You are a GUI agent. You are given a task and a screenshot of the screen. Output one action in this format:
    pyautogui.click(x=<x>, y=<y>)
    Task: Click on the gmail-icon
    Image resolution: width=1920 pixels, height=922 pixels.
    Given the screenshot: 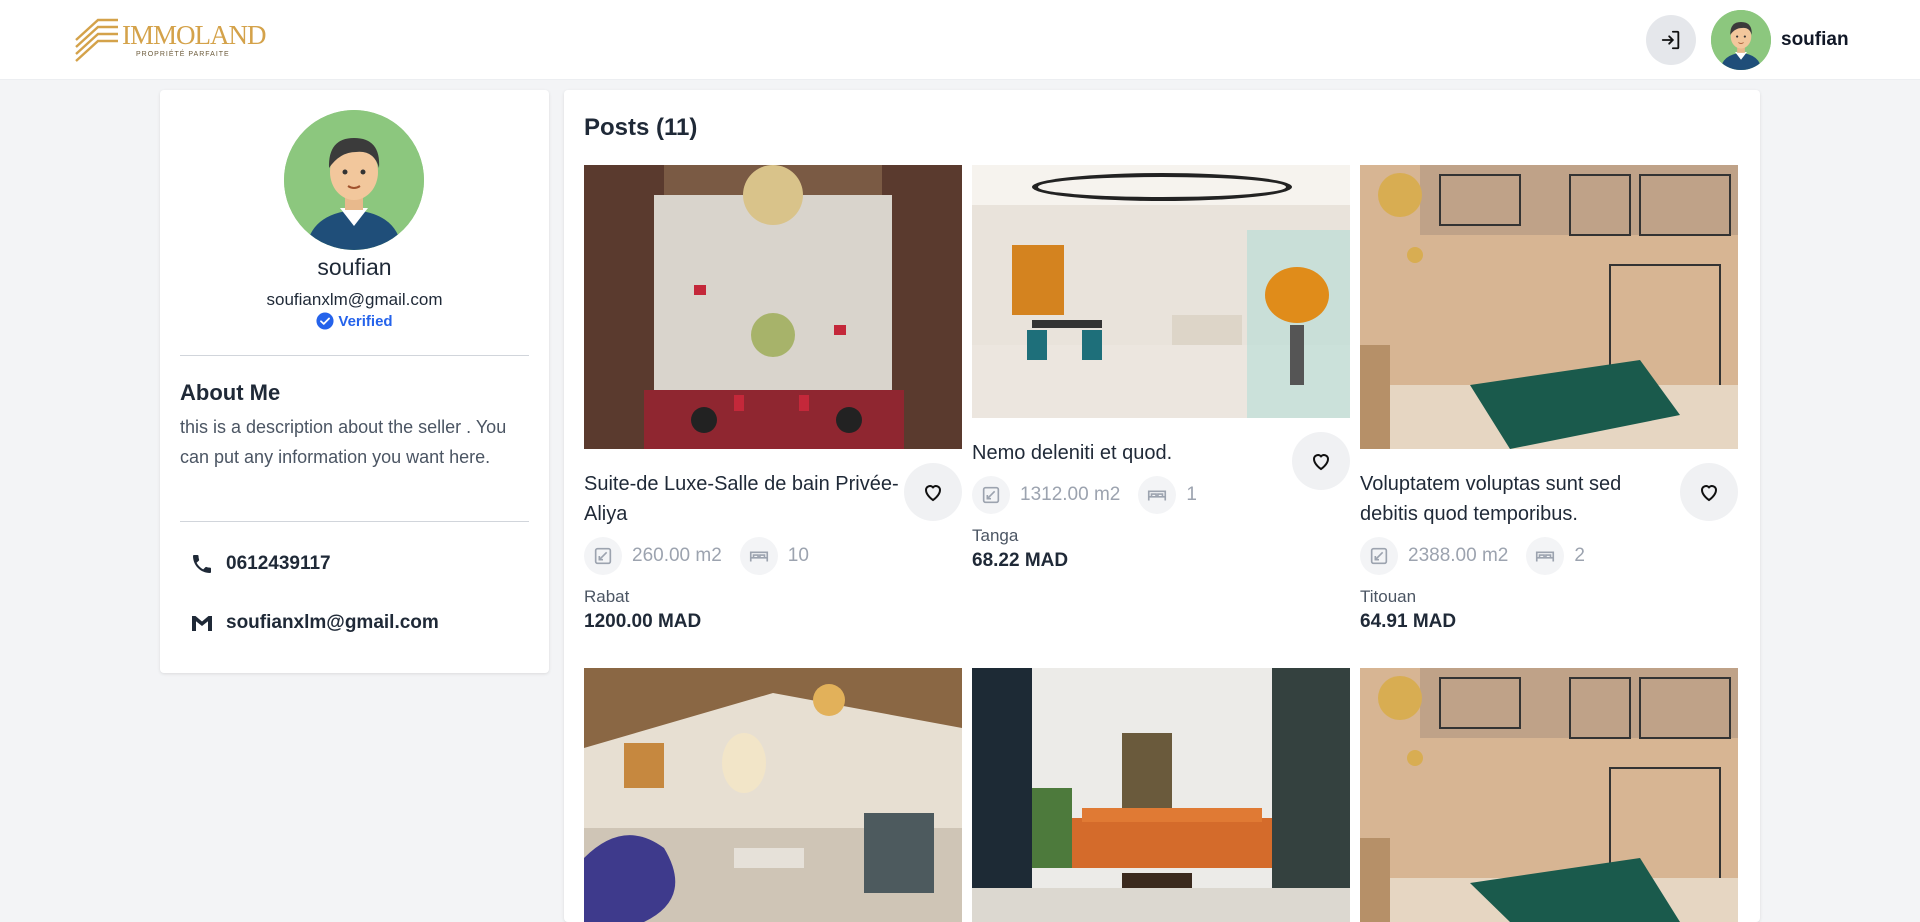 What is the action you would take?
    pyautogui.click(x=202, y=623)
    